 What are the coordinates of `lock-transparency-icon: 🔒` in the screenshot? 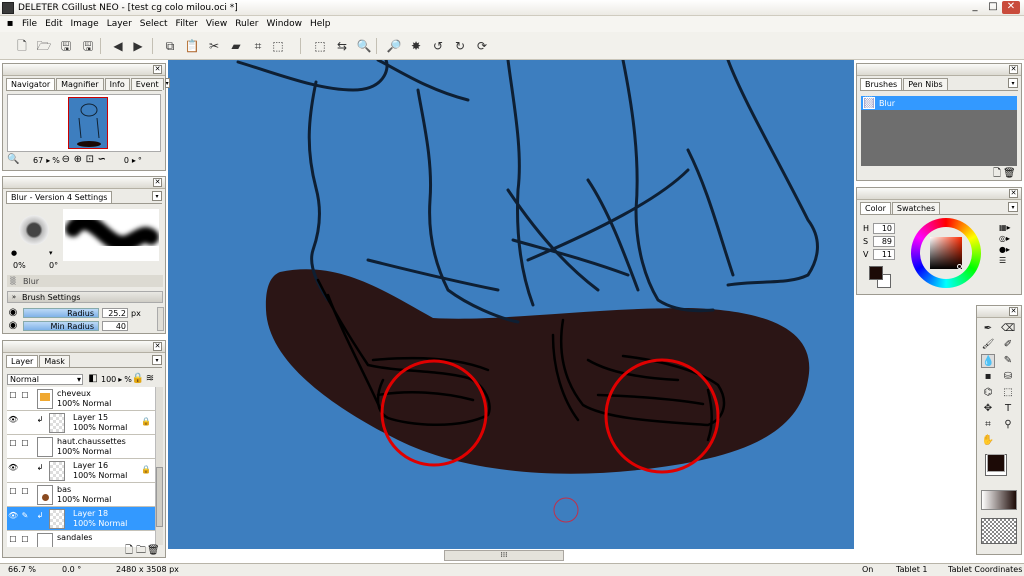 It's located at (138, 379).